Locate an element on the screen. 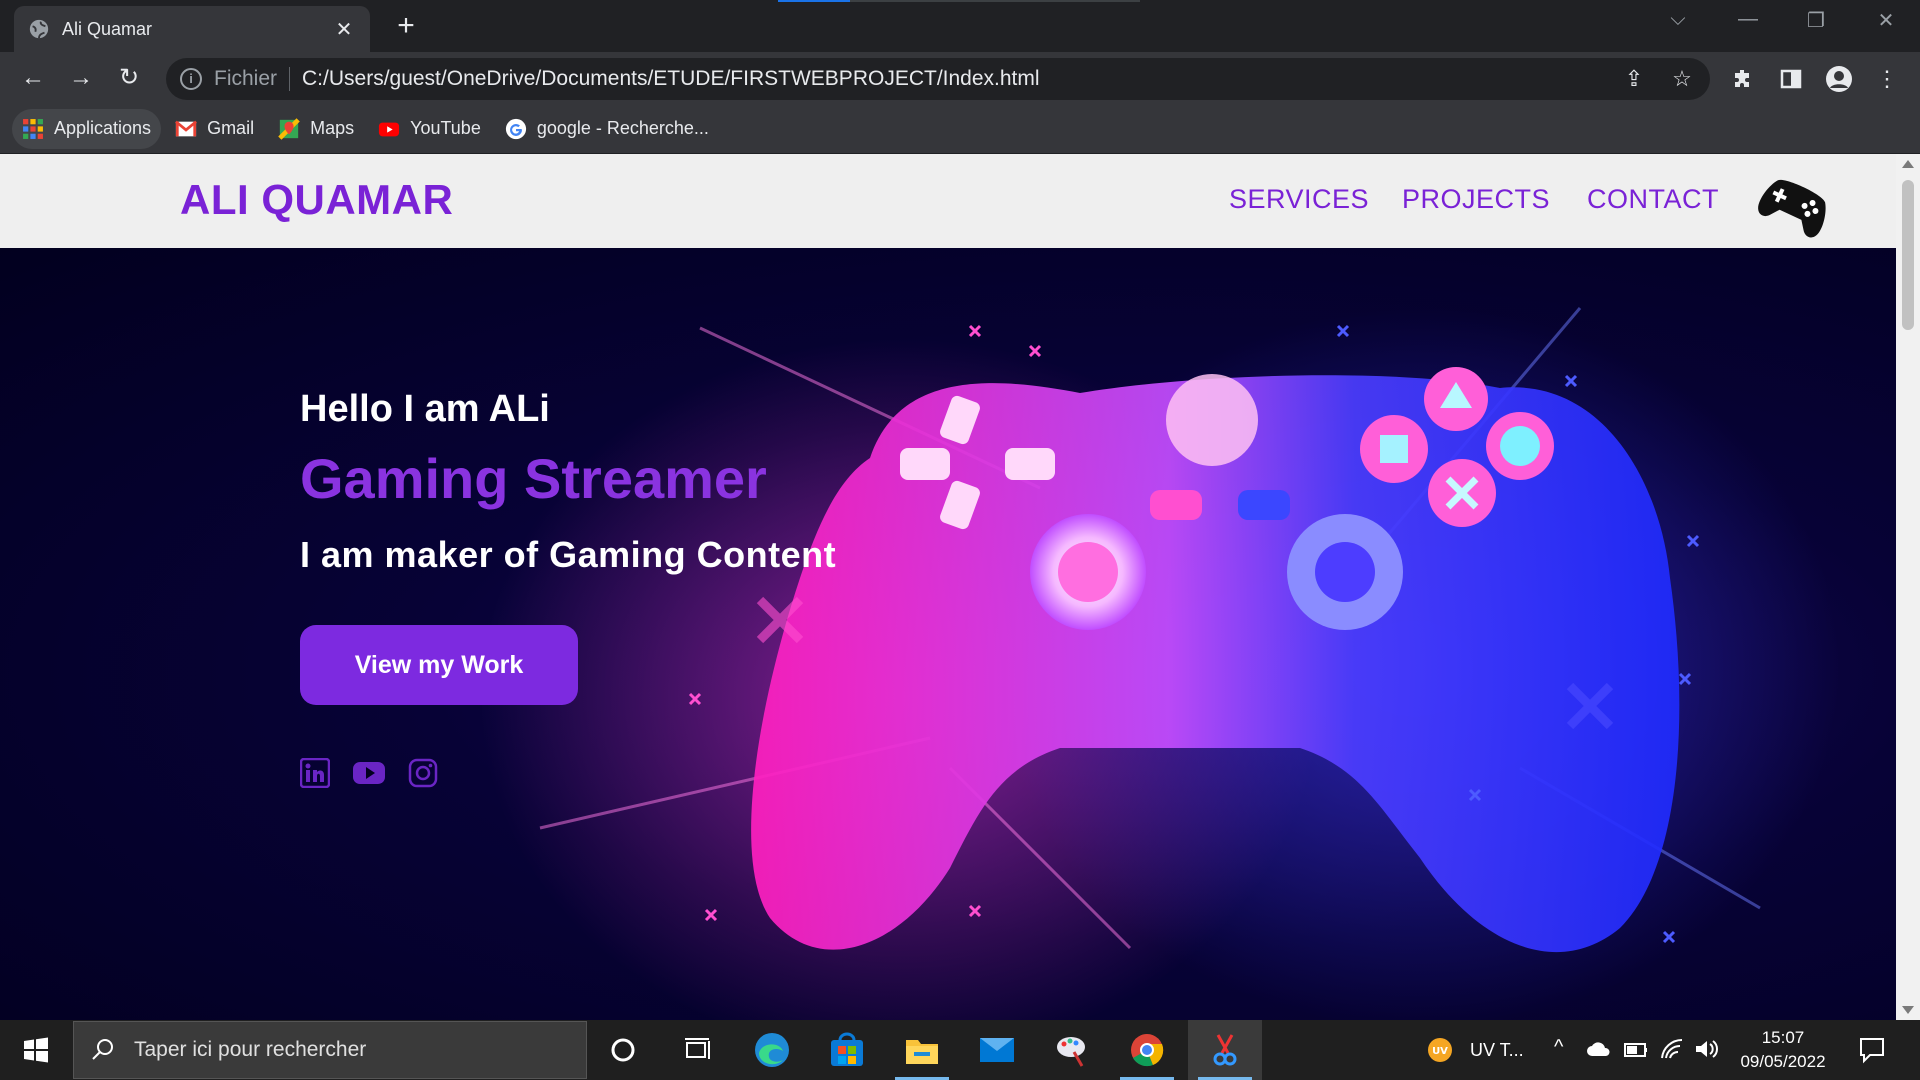 This screenshot has height=1080, width=1920. extensions-icon is located at coordinates (1743, 79).